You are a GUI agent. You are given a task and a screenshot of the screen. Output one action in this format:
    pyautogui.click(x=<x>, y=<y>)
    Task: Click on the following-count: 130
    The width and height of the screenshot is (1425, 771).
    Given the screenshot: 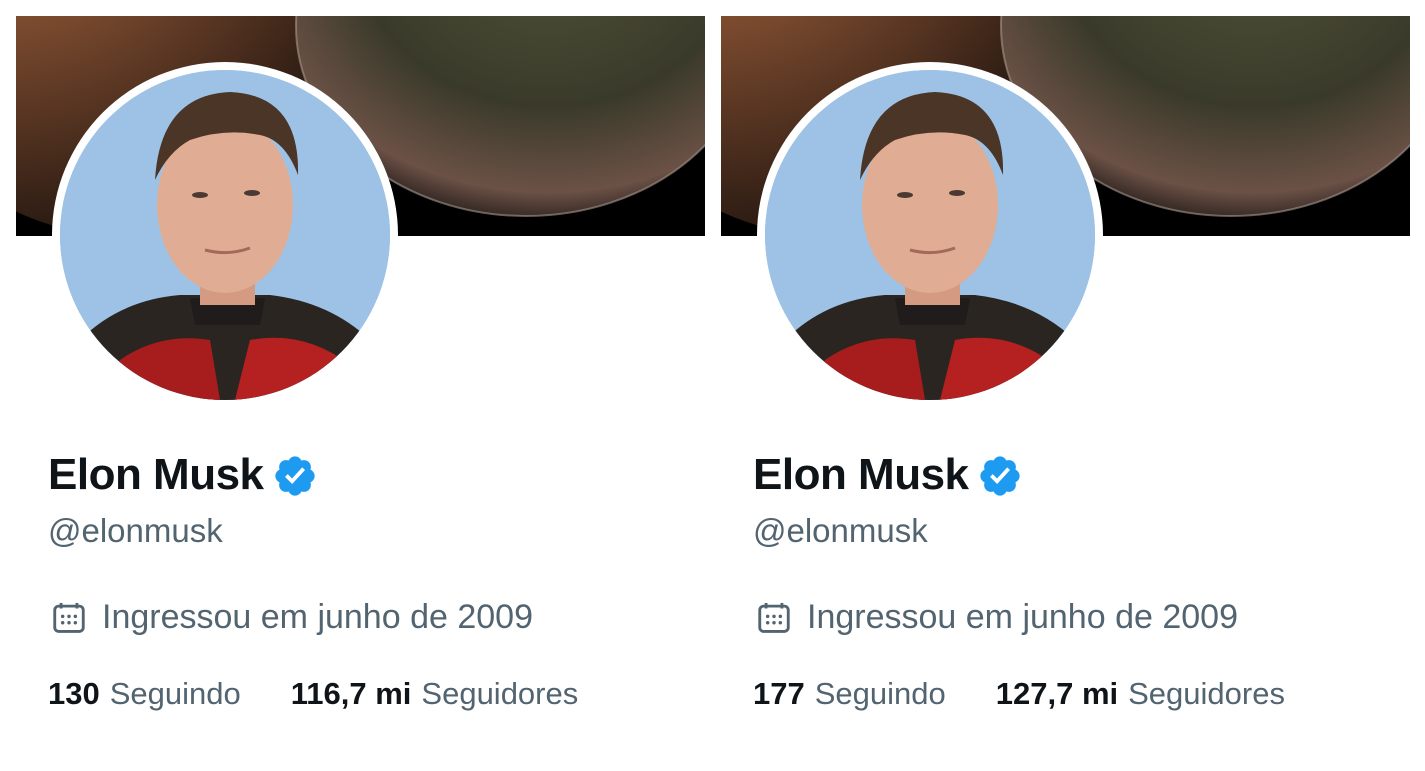 What is the action you would take?
    pyautogui.click(x=74, y=693)
    